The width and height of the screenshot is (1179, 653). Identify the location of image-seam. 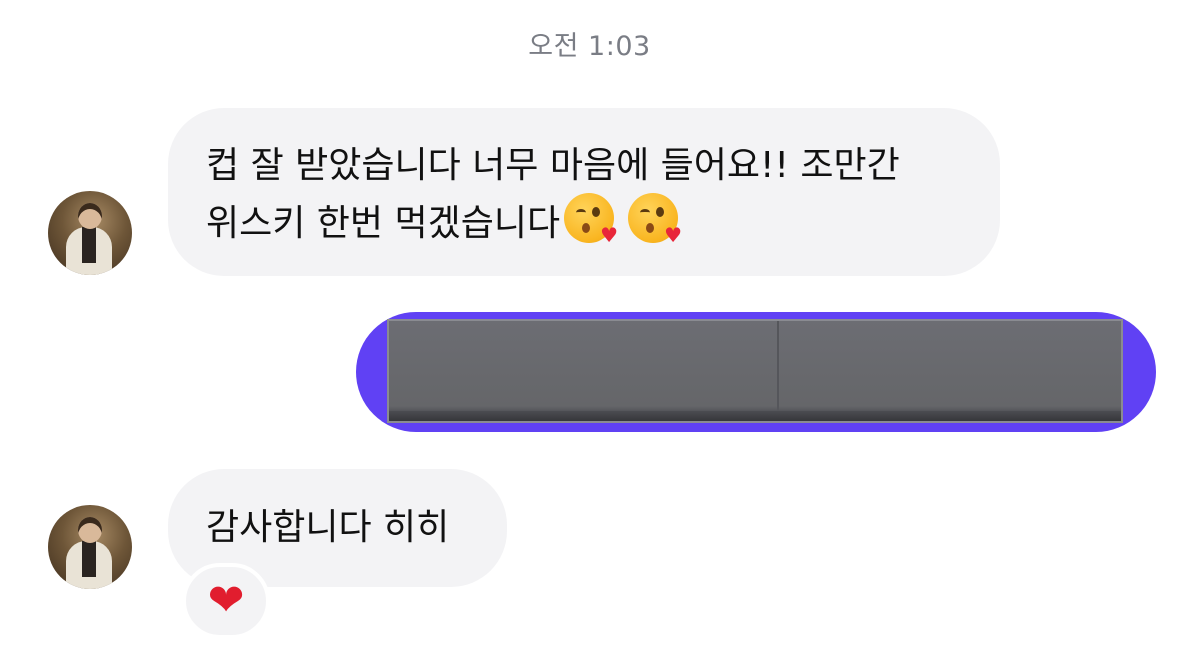
(778, 371).